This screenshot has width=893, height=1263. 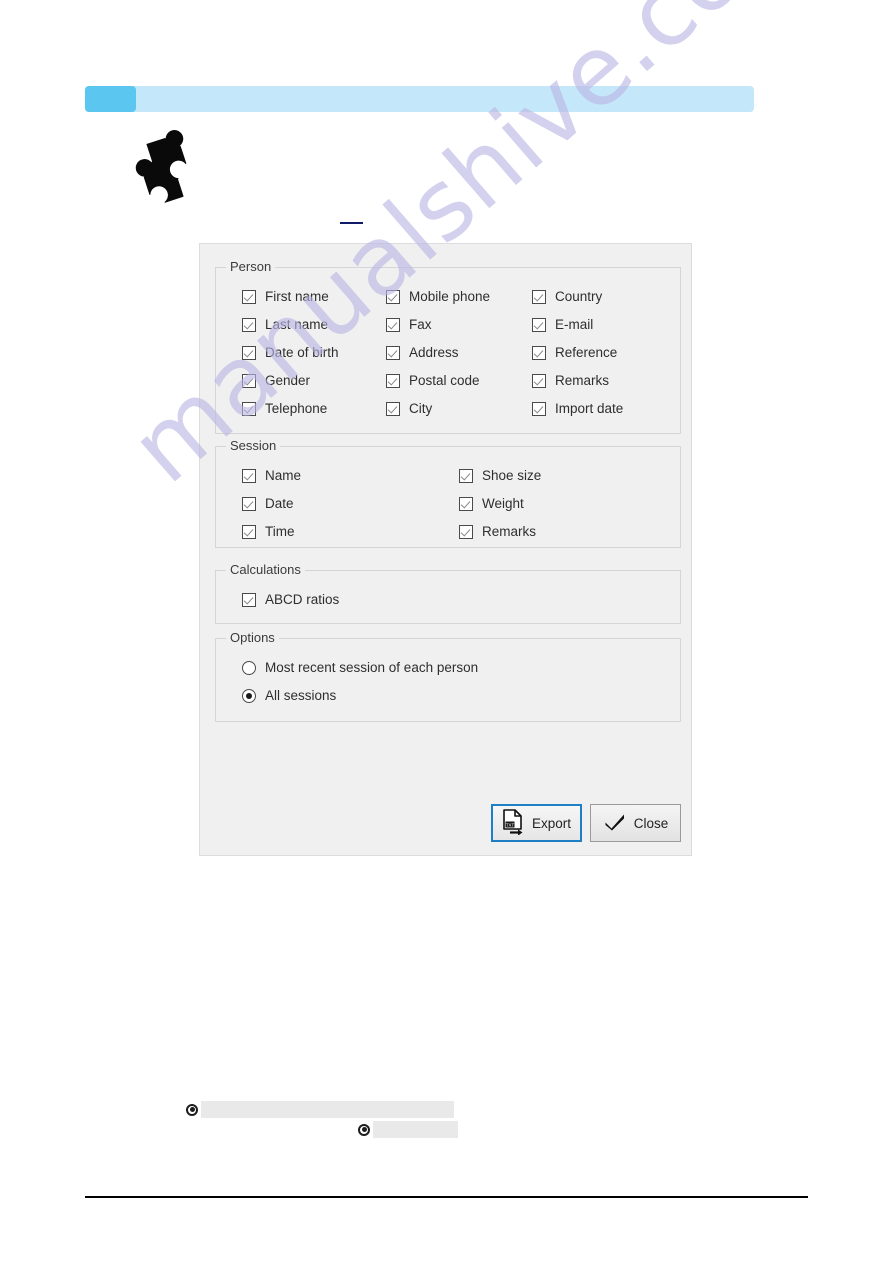 I want to click on checkbox-label: E-mail, so click(x=574, y=324).